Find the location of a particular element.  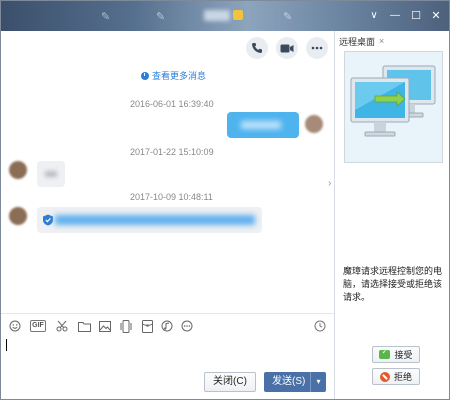

close-button: ✕ is located at coordinates (436, 16).